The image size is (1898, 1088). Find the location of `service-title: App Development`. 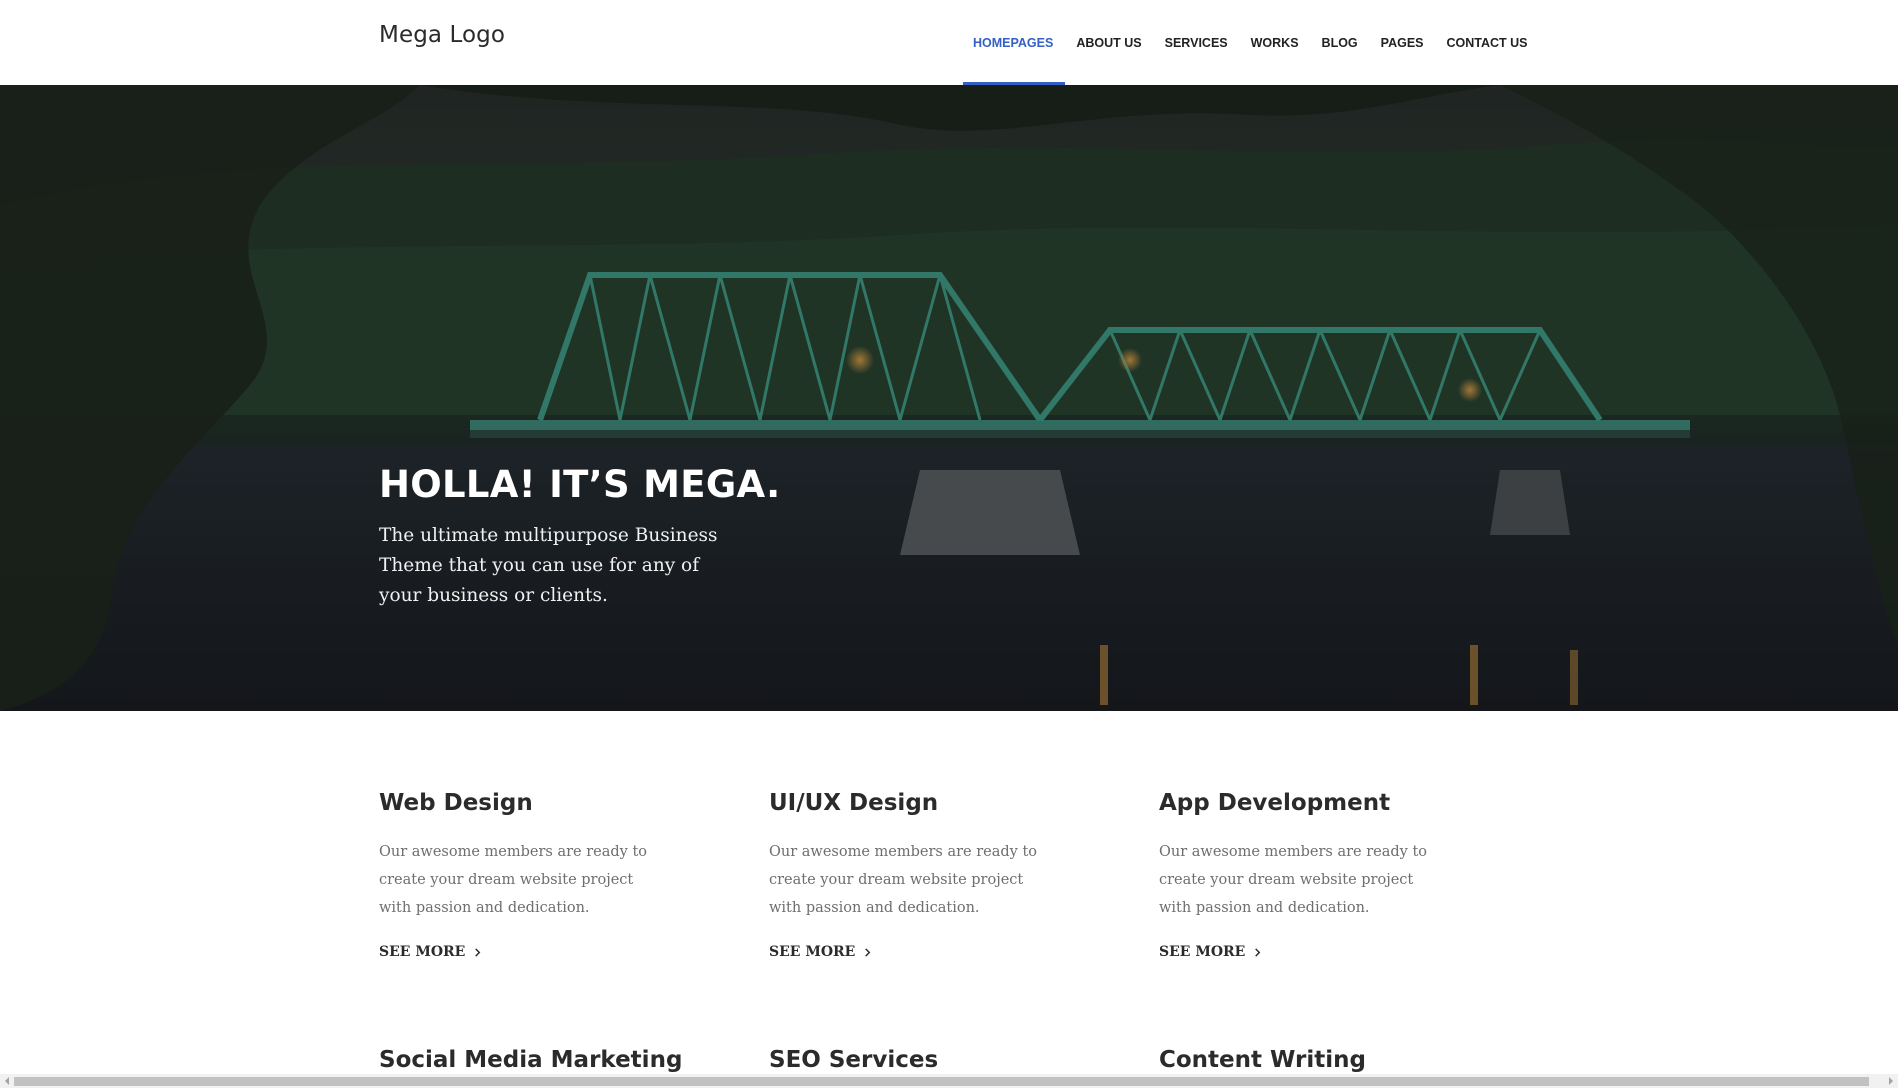

service-title: App Development is located at coordinates (1275, 803).